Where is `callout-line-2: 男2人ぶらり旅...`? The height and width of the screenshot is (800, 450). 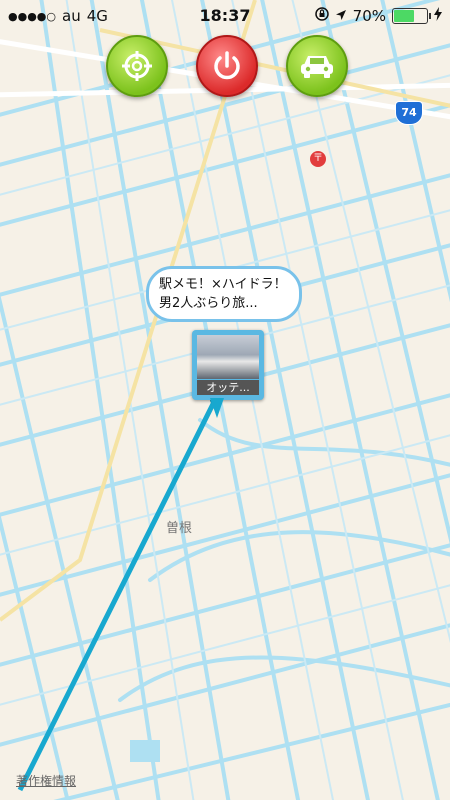
callout-line-2: 男2人ぶらり旅... is located at coordinates (208, 303).